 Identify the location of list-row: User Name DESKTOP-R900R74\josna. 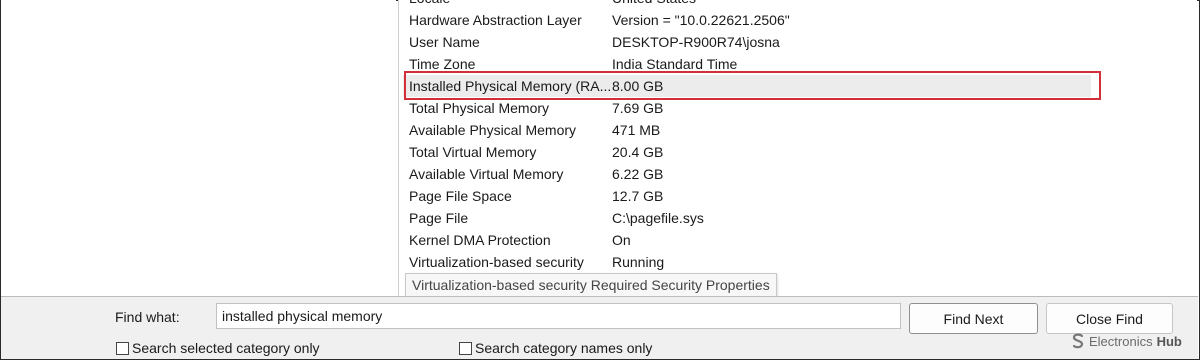
(798, 42).